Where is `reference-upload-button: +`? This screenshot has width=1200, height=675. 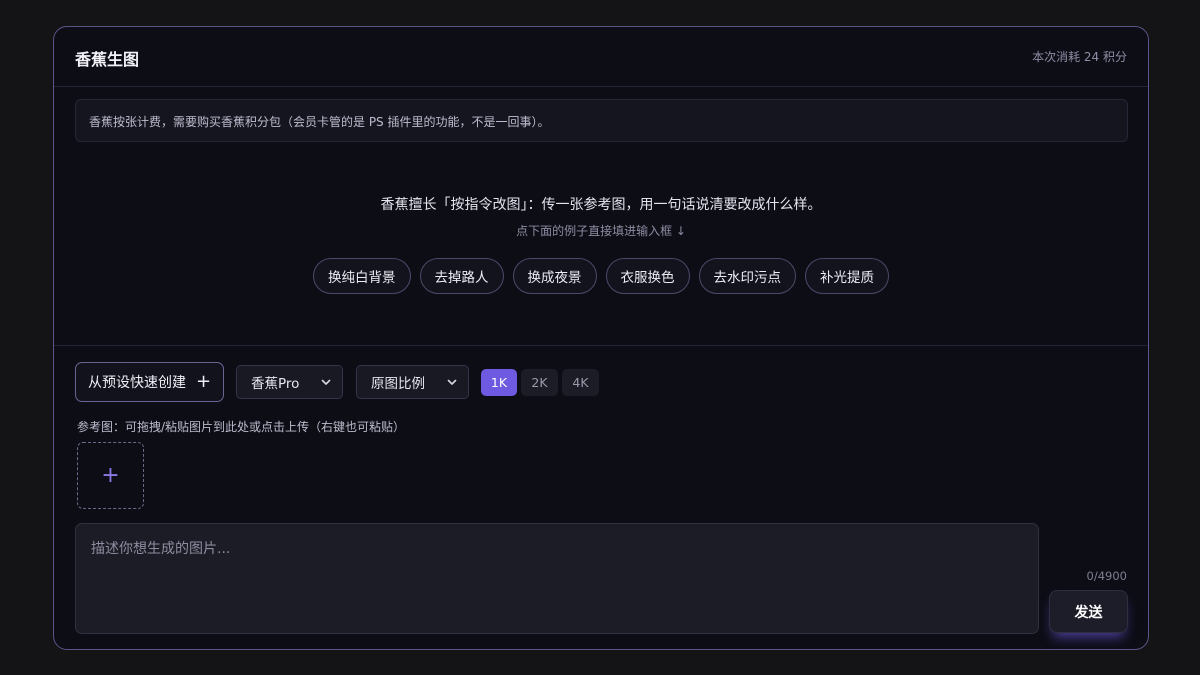 reference-upload-button: + is located at coordinates (110, 475).